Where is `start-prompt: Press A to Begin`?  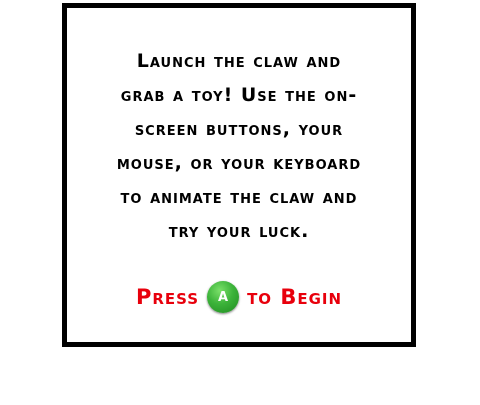 start-prompt: Press A to Begin is located at coordinates (239, 297).